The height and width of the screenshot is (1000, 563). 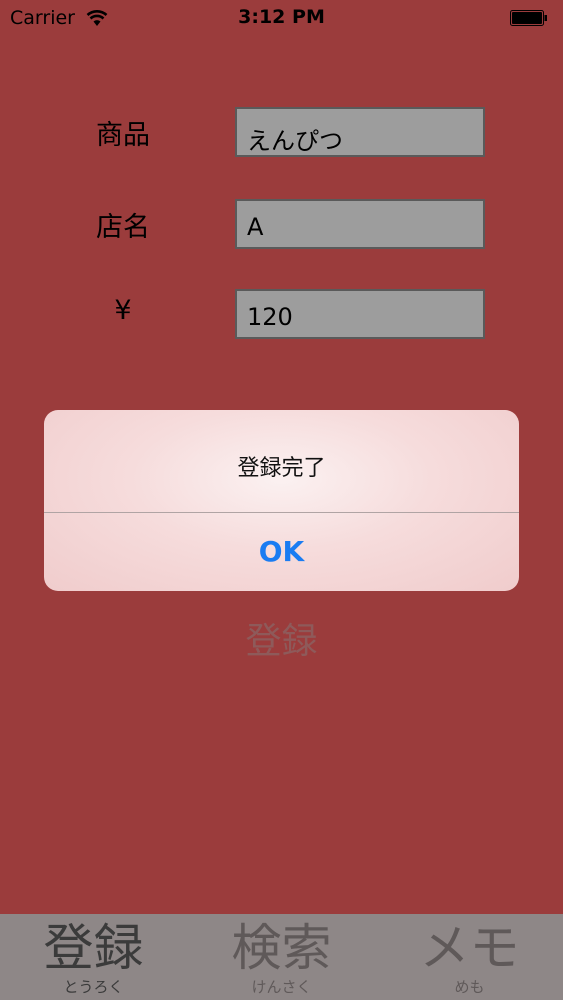 I want to click on register-button: 登録, so click(x=281, y=638).